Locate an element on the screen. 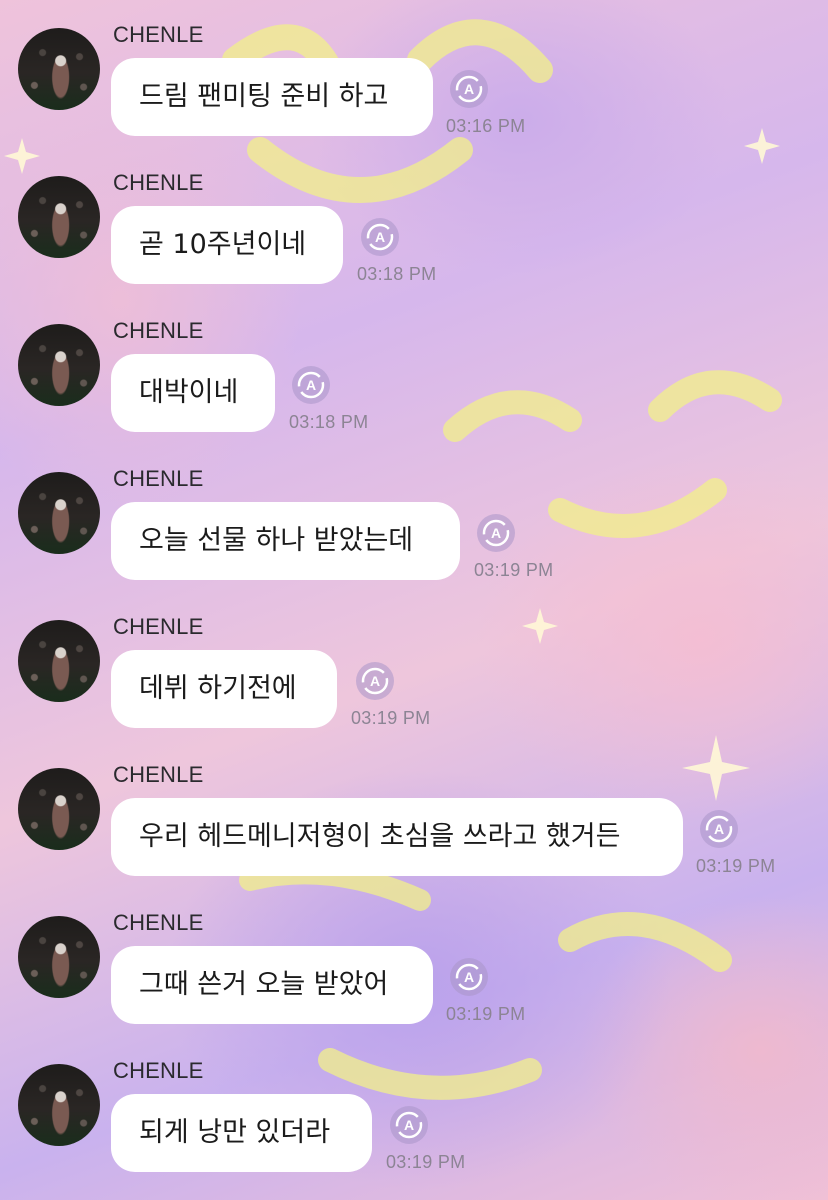 The width and height of the screenshot is (828, 1200). message-row: CHENLE 우리 헤드메니저형이 초심을 쓰라고 했거든 A 03:19 PM is located at coordinates (414, 814).